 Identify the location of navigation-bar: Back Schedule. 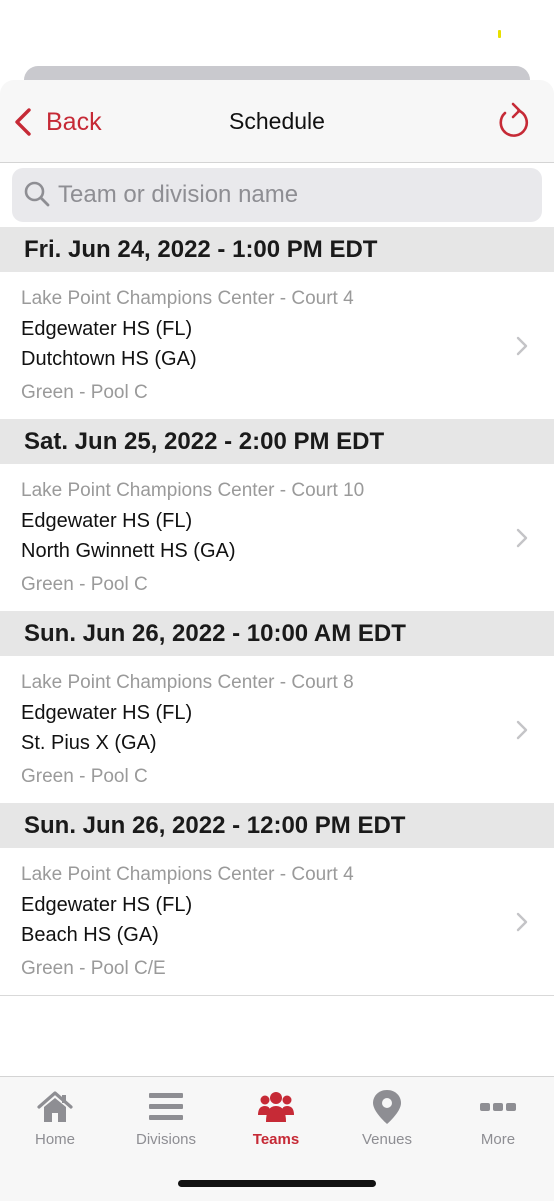
(277, 121).